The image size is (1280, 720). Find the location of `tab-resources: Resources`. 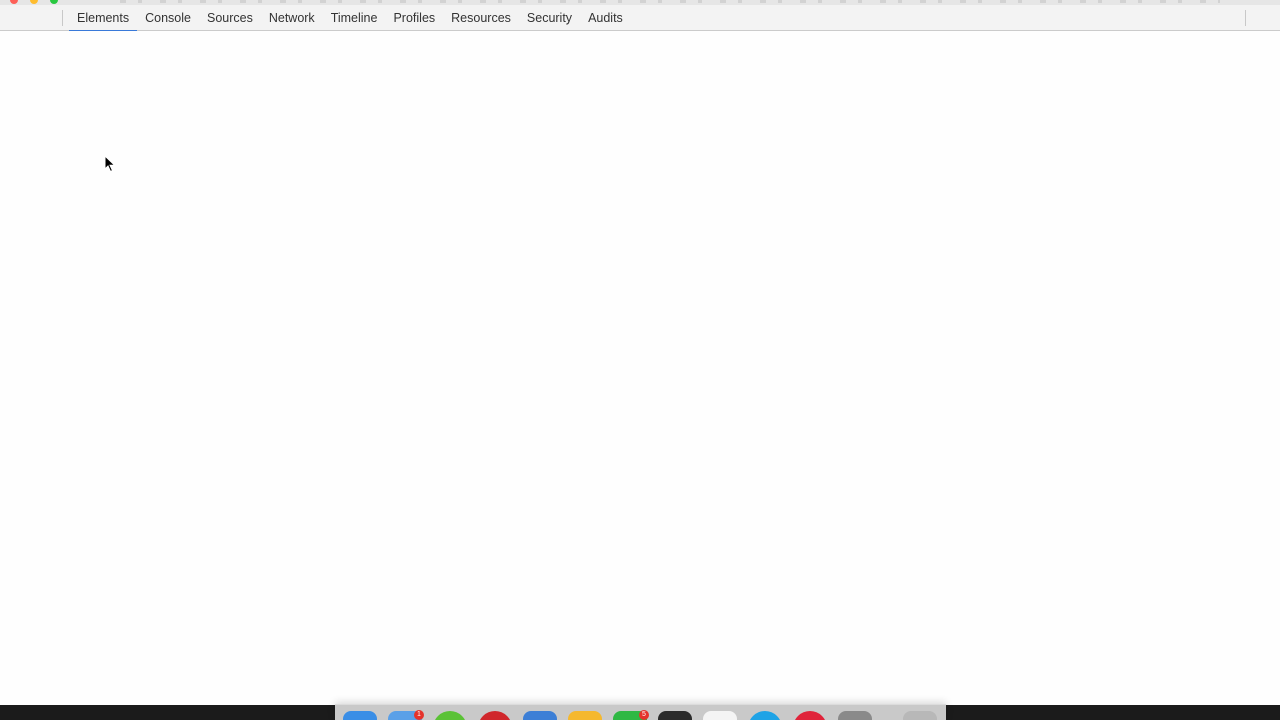

tab-resources: Resources is located at coordinates (481, 18).